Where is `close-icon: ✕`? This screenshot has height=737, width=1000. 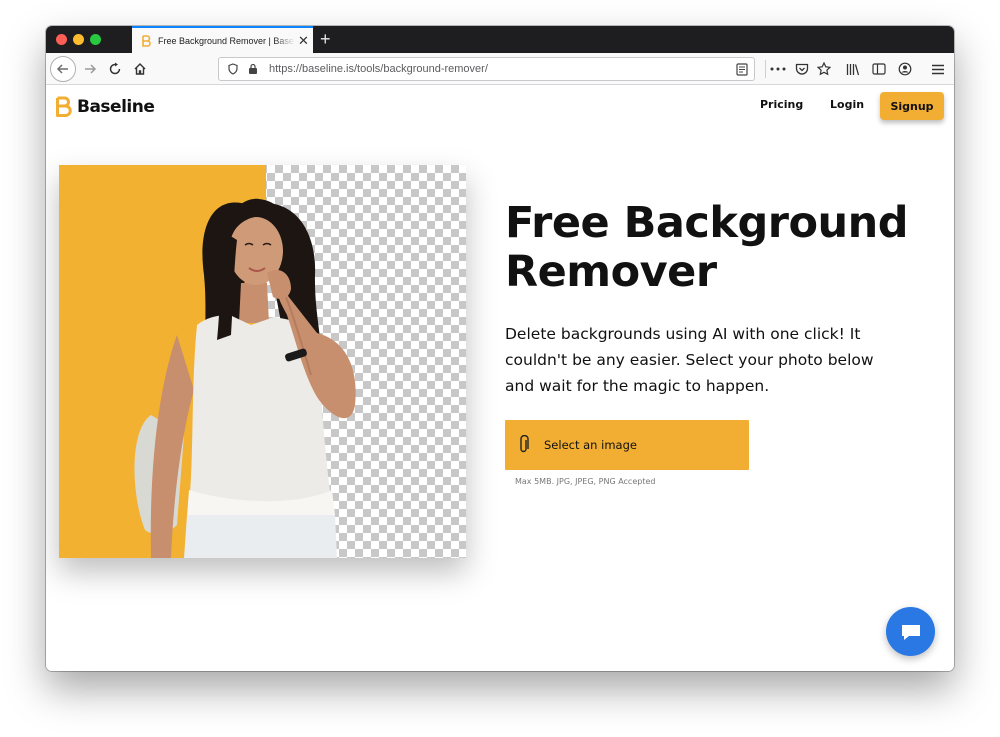 close-icon: ✕ is located at coordinates (303, 40).